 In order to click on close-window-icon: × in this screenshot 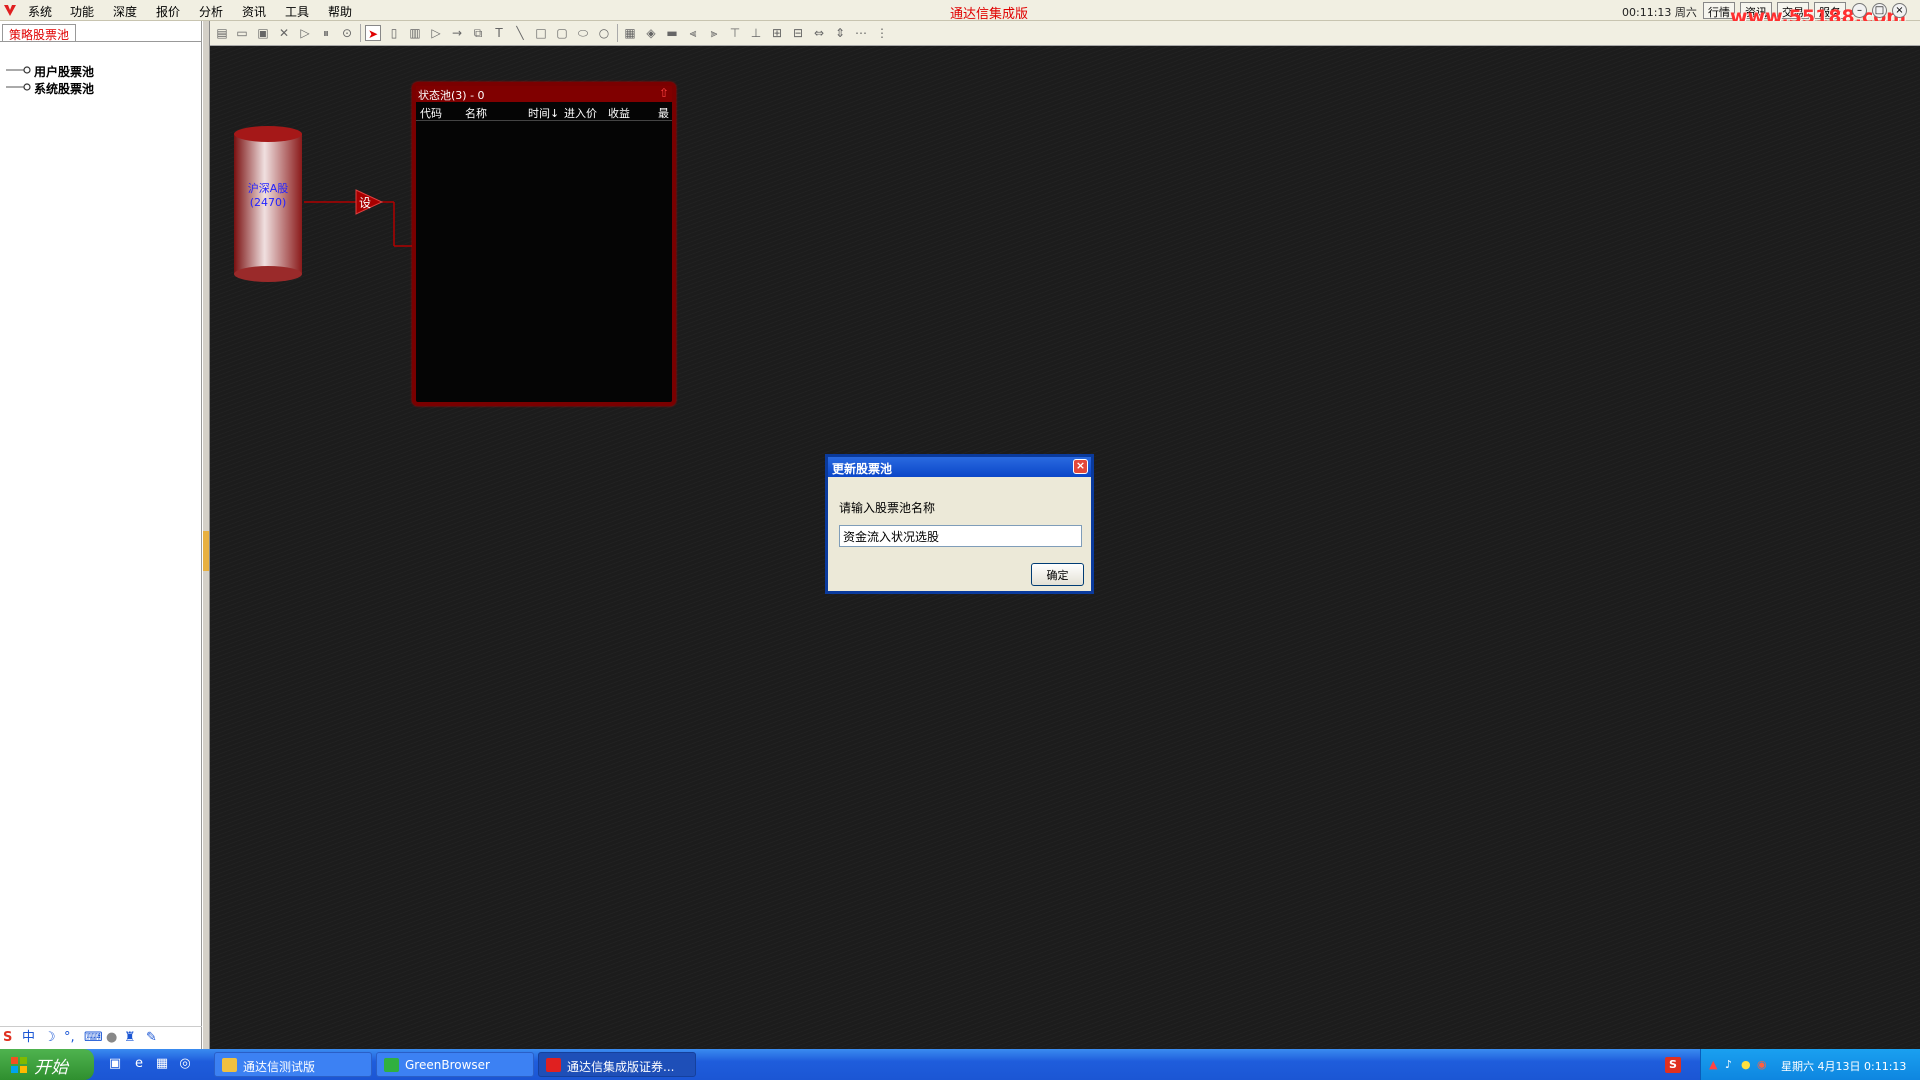, I will do `click(1899, 10)`.